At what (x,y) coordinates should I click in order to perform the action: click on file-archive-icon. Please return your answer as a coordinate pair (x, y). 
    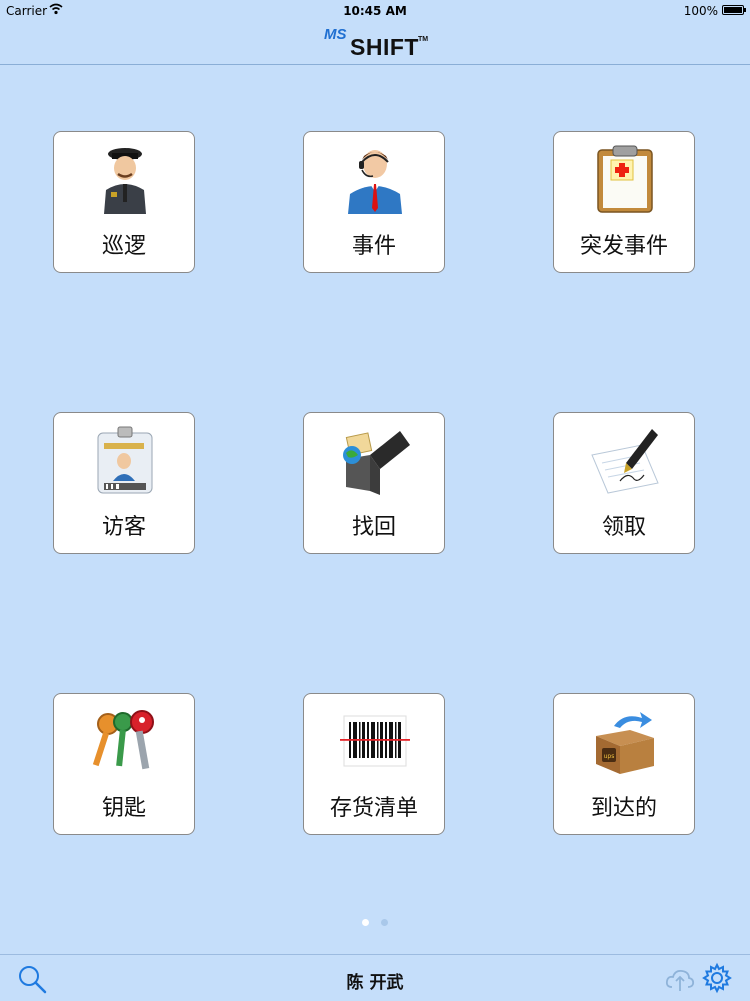
    Looking at the image, I should click on (376, 463).